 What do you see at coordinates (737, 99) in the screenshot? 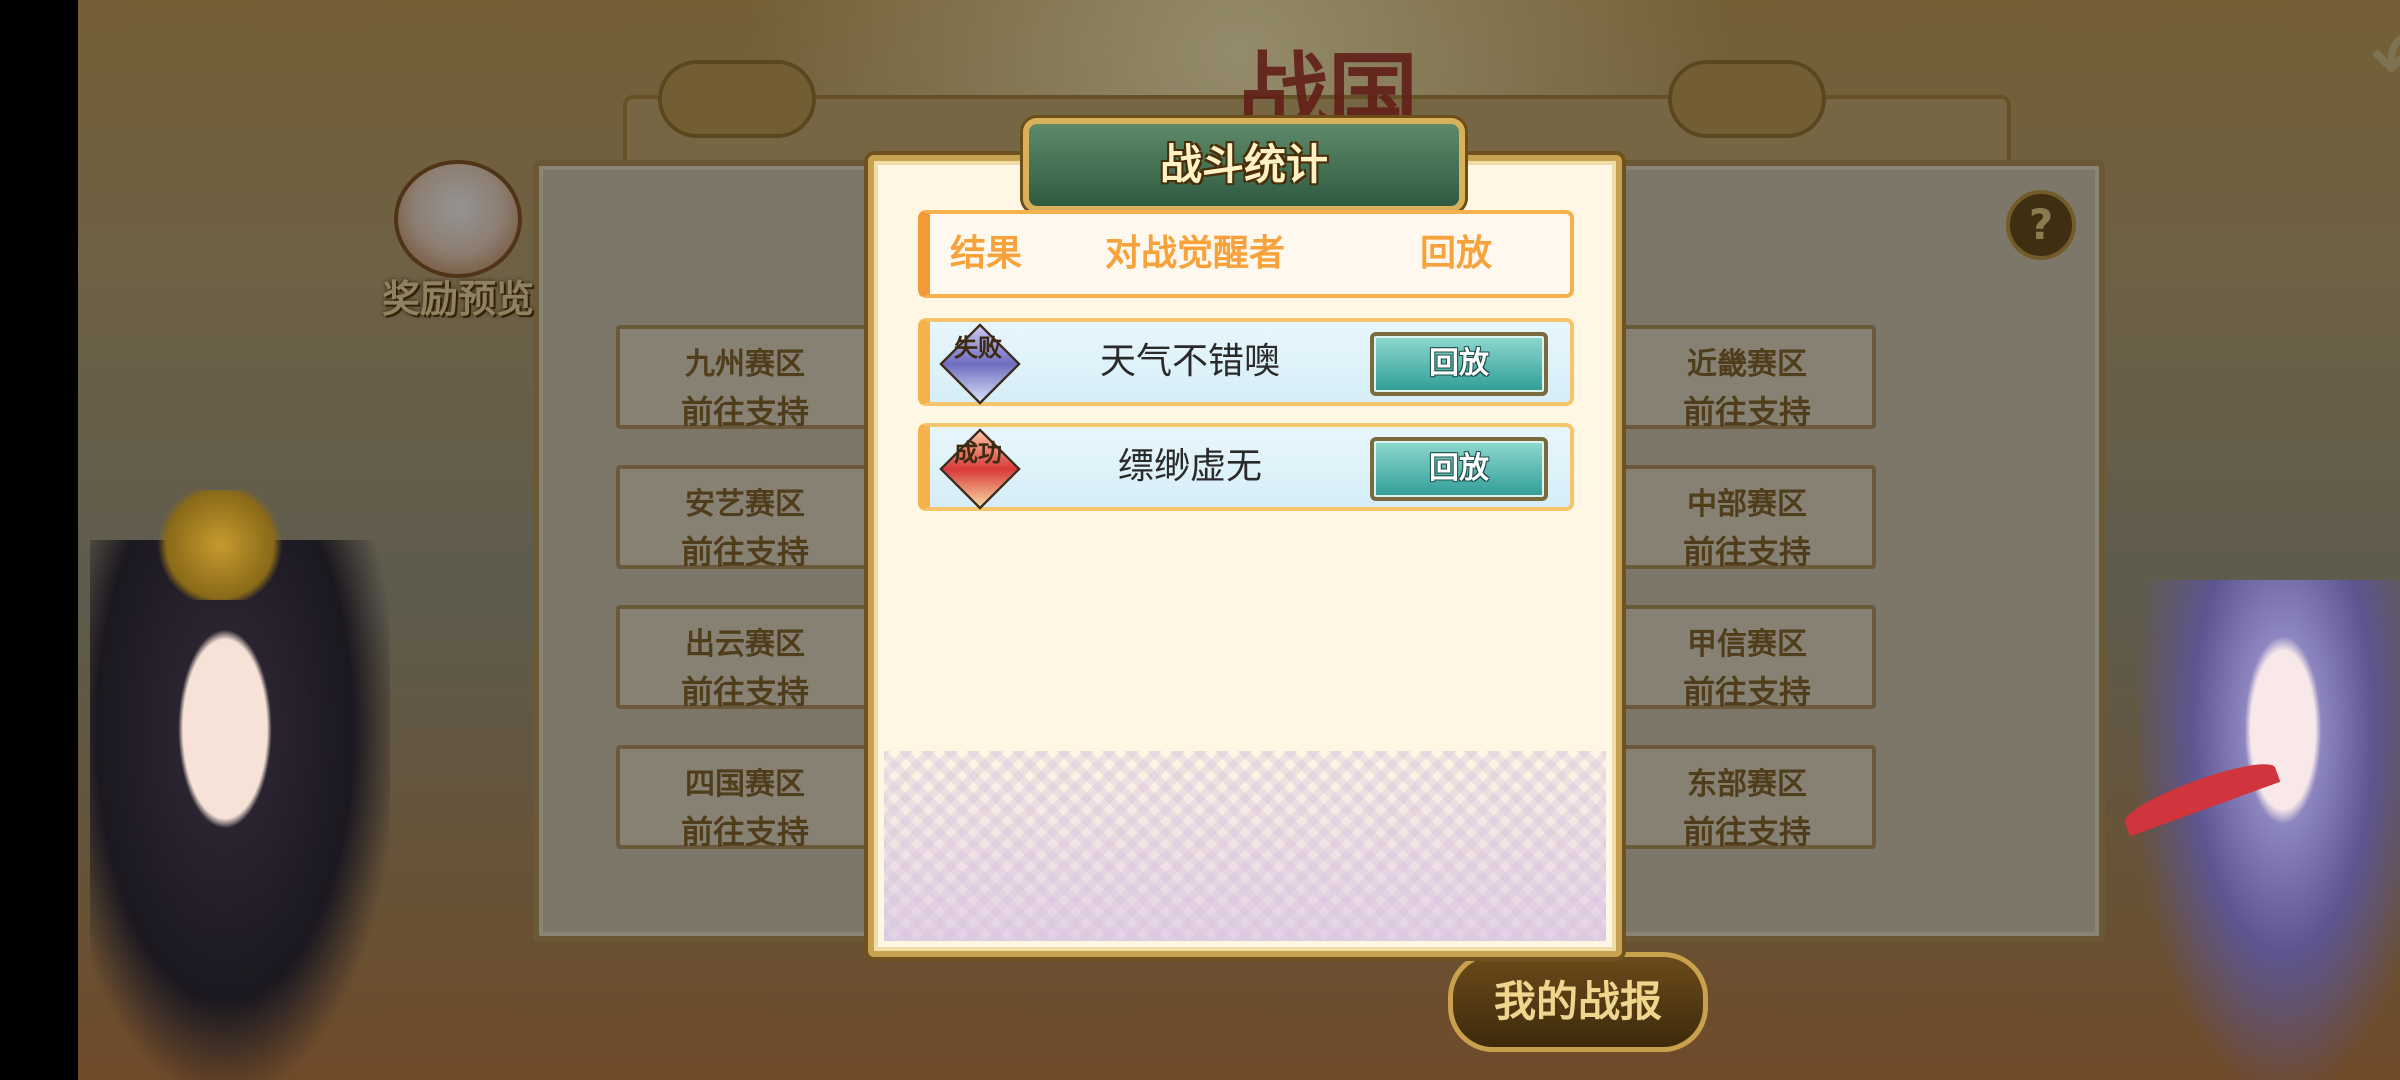
I see `cloud-ornament-left` at bounding box center [737, 99].